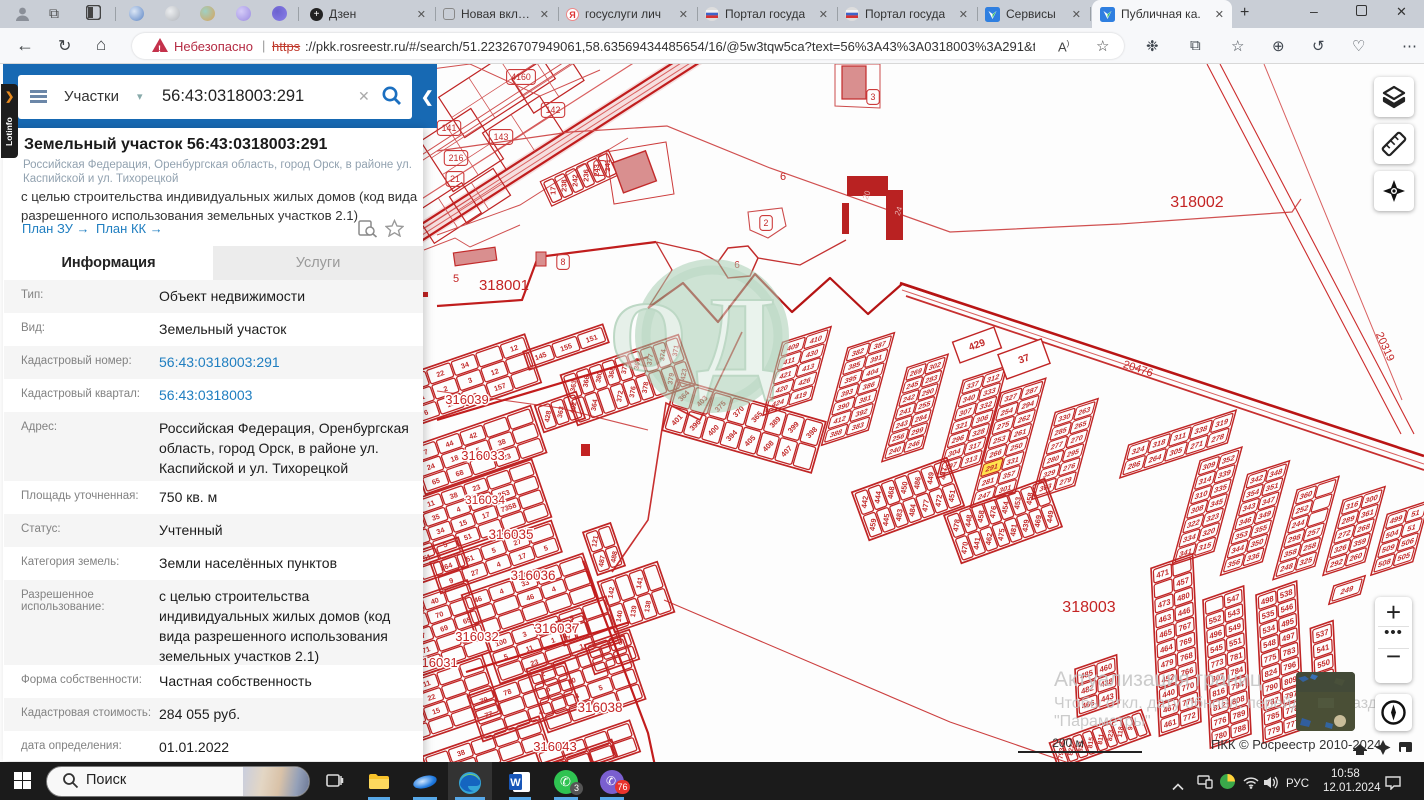 Image resolution: width=1424 pixels, height=800 pixels. What do you see at coordinates (952, 496) in the screenshot?
I see `svg-text: 451` at bounding box center [952, 496].